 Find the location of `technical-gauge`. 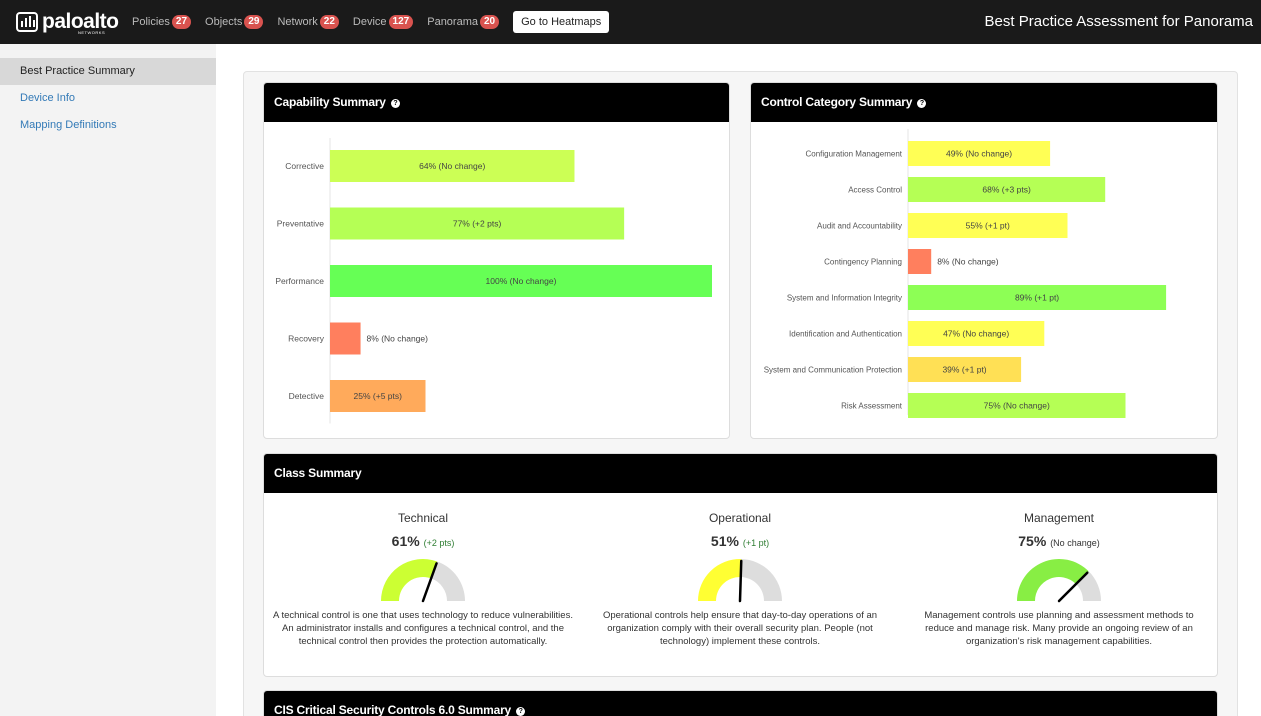

technical-gauge is located at coordinates (423, 581).